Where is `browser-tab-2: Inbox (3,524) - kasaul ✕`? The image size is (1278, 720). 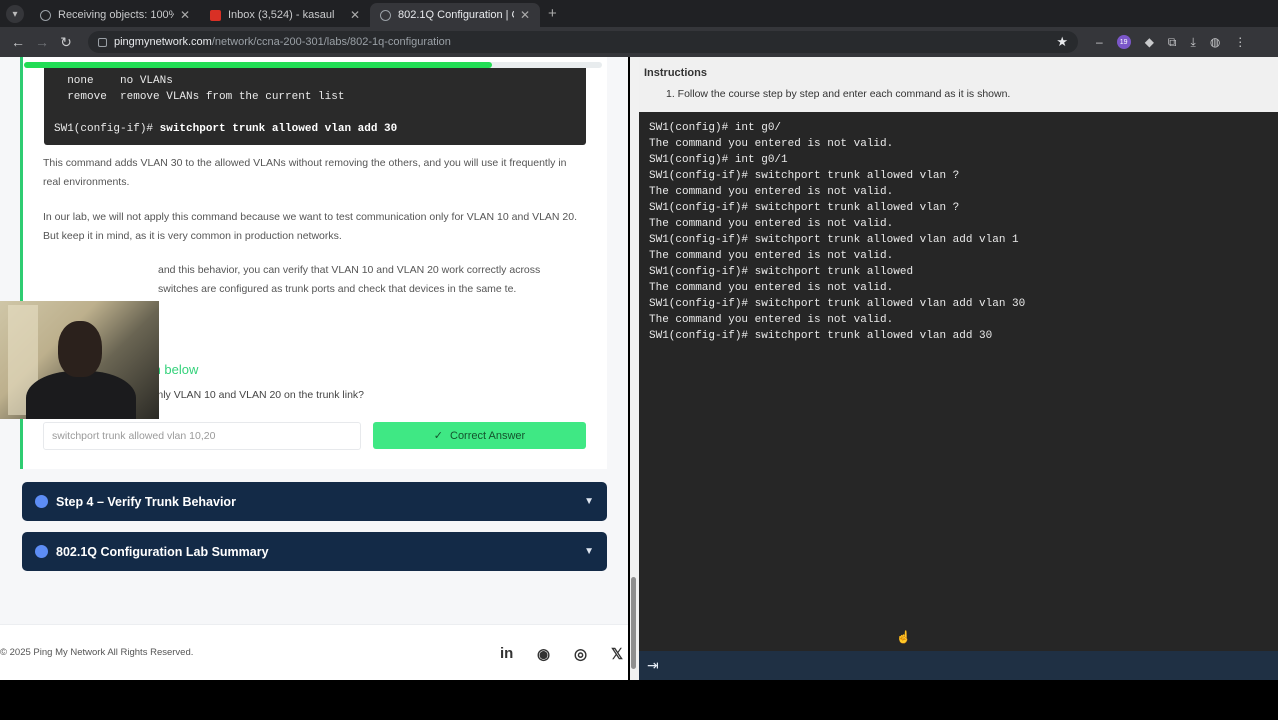 browser-tab-2: Inbox (3,524) - kasaul ✕ is located at coordinates (285, 15).